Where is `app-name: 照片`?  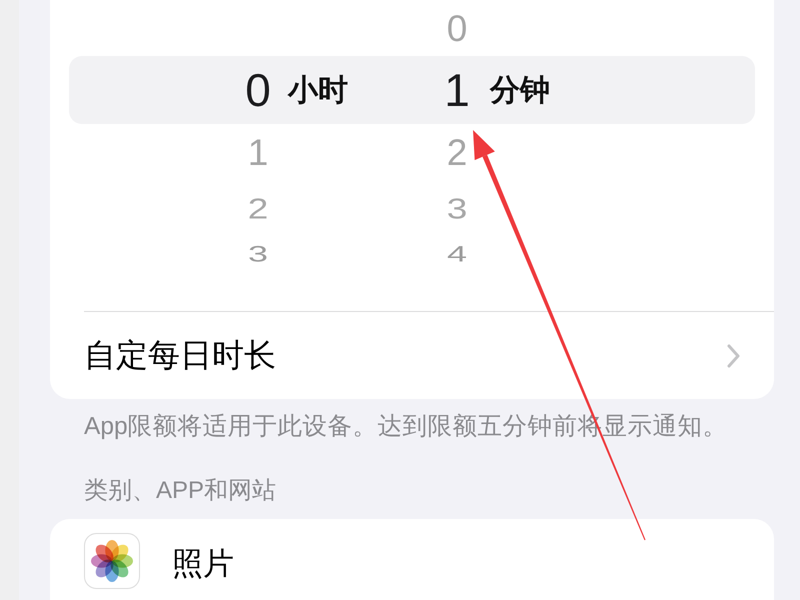
app-name: 照片 is located at coordinates (203, 564).